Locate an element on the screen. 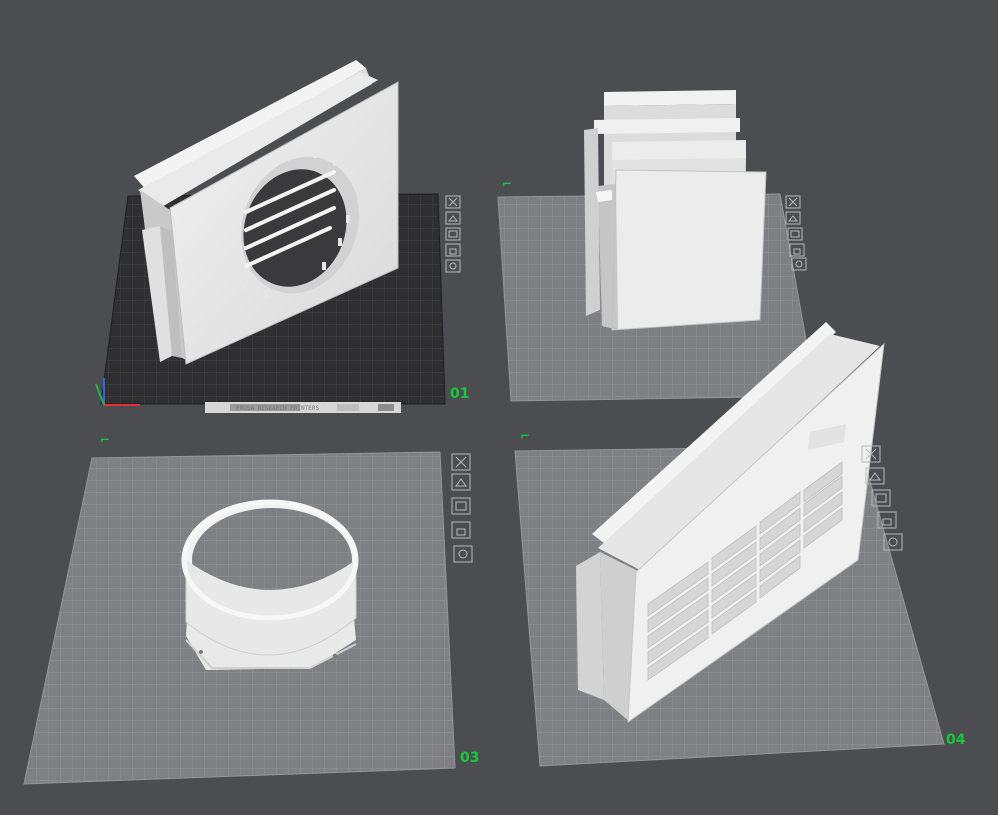 This screenshot has height=815, width=998. plate-number-label: 03 is located at coordinates (469, 758).